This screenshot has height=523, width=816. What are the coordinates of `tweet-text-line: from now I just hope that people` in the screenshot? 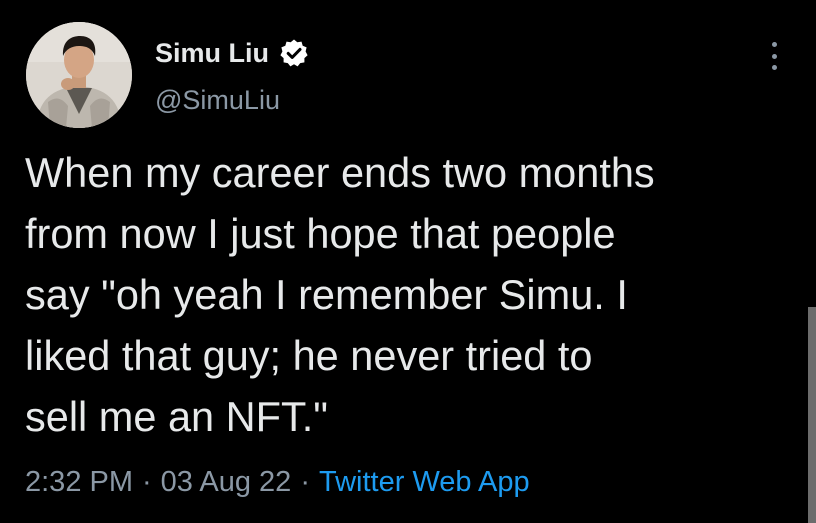 It's located at (320, 233).